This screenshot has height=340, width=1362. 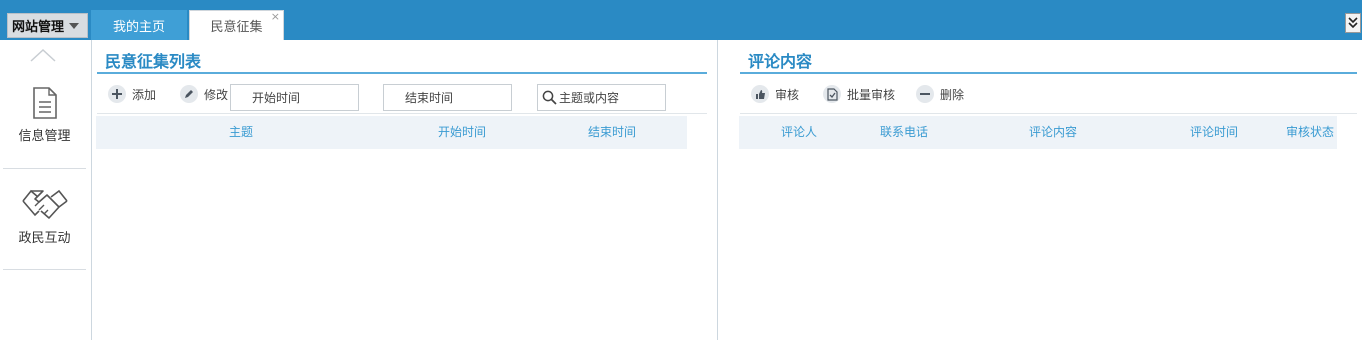 I want to click on delete-button-label: 删除, so click(x=952, y=94).